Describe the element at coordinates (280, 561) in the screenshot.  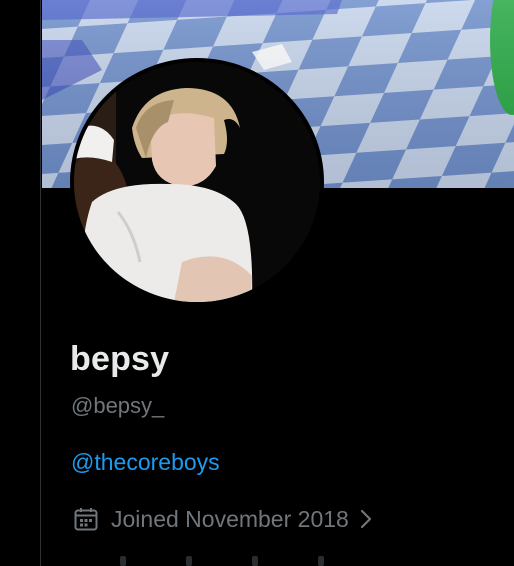
I see `follow-counts-partial` at that location.